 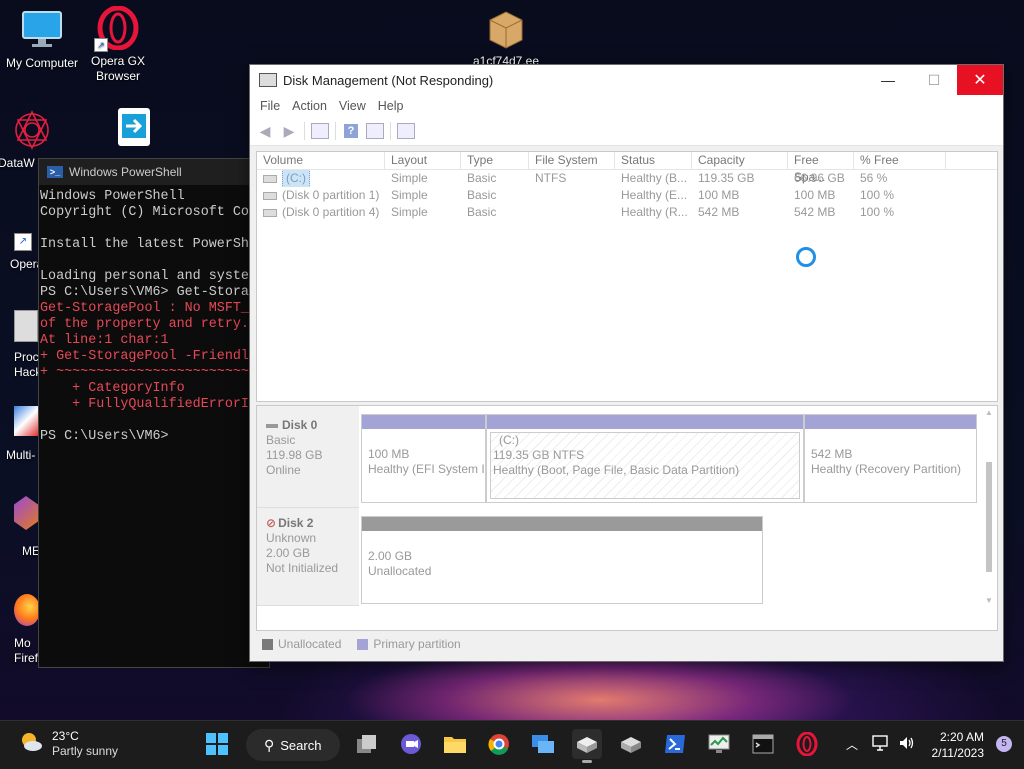 I want to click on package-icon, so click(x=506, y=28).